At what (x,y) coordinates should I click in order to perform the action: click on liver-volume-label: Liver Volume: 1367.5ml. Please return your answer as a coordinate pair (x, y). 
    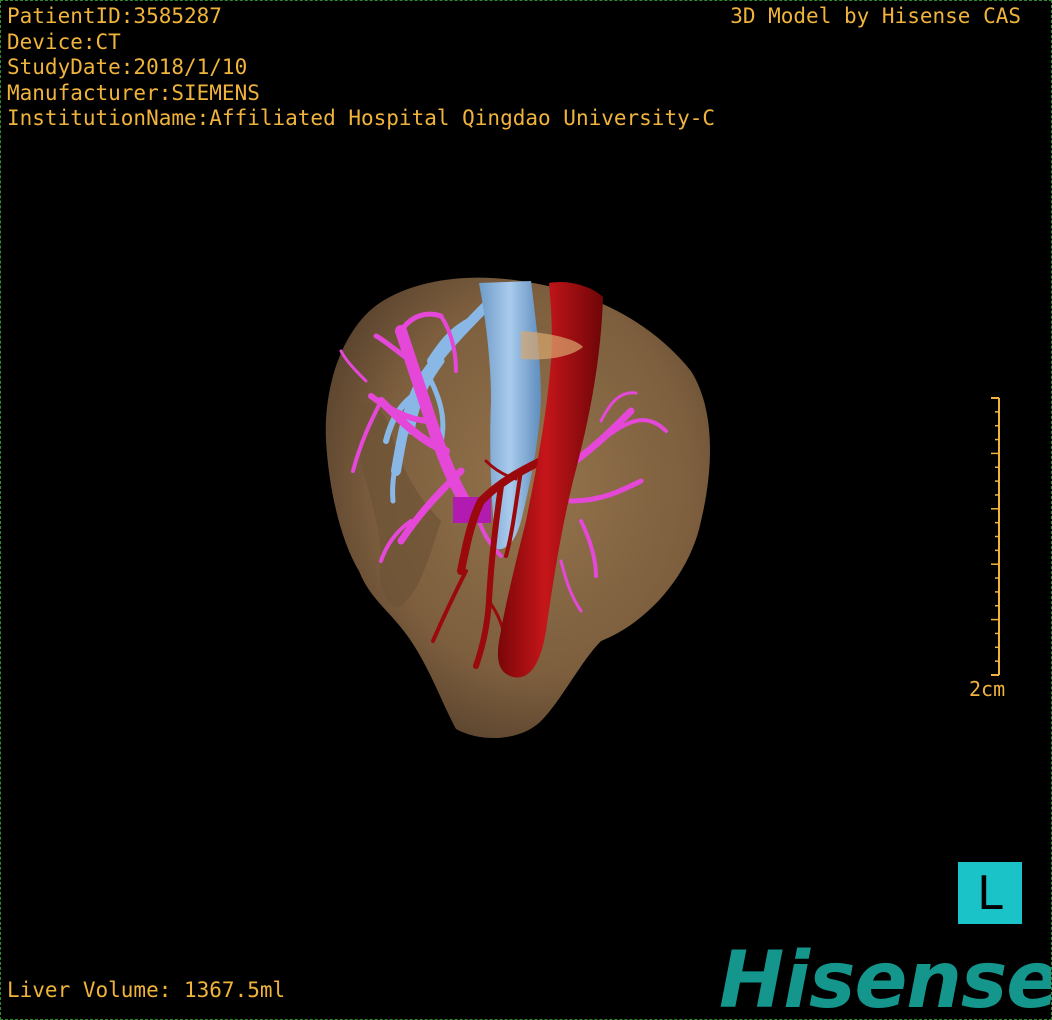
    Looking at the image, I should click on (146, 990).